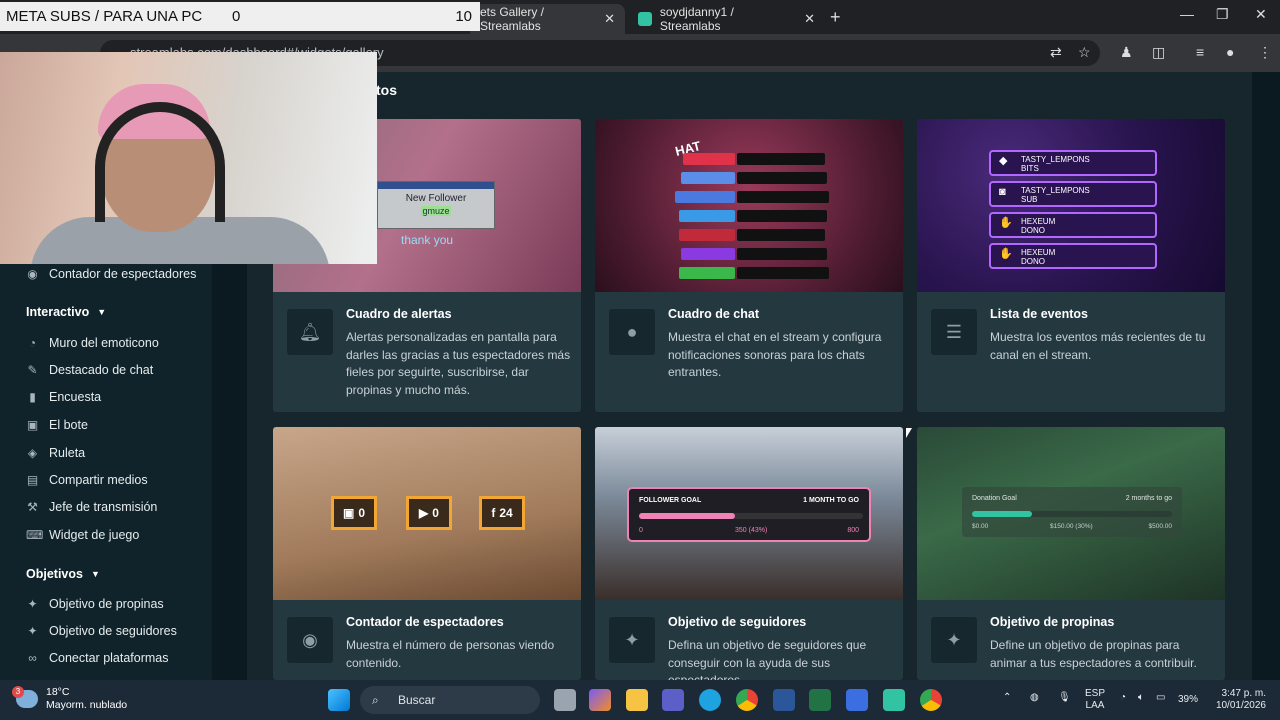  What do you see at coordinates (32, 370) in the screenshot?
I see `highlight-icon: ✎` at bounding box center [32, 370].